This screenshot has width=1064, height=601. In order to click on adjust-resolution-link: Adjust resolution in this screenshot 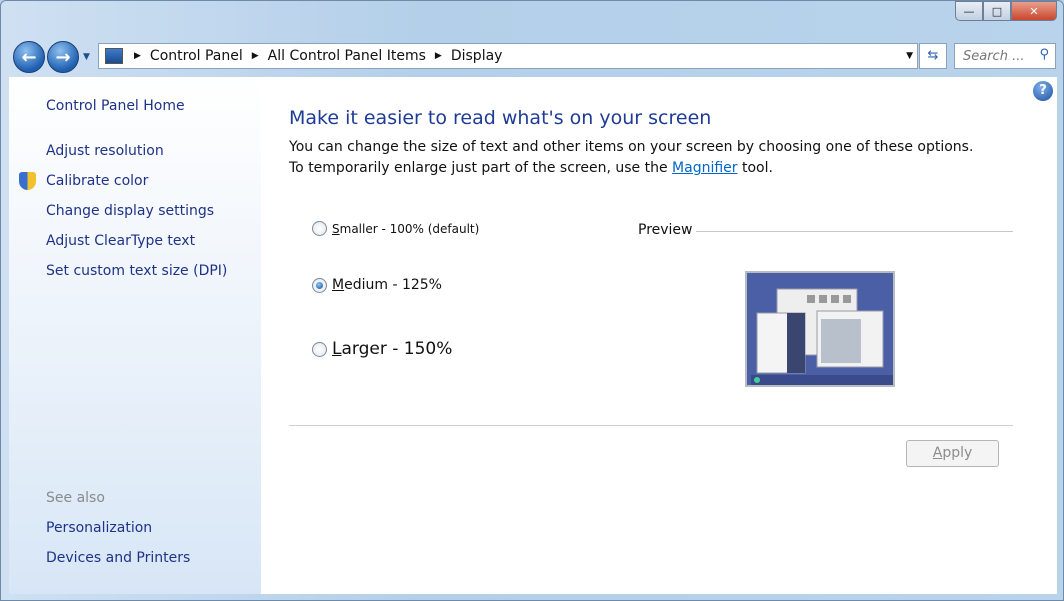, I will do `click(105, 151)`.